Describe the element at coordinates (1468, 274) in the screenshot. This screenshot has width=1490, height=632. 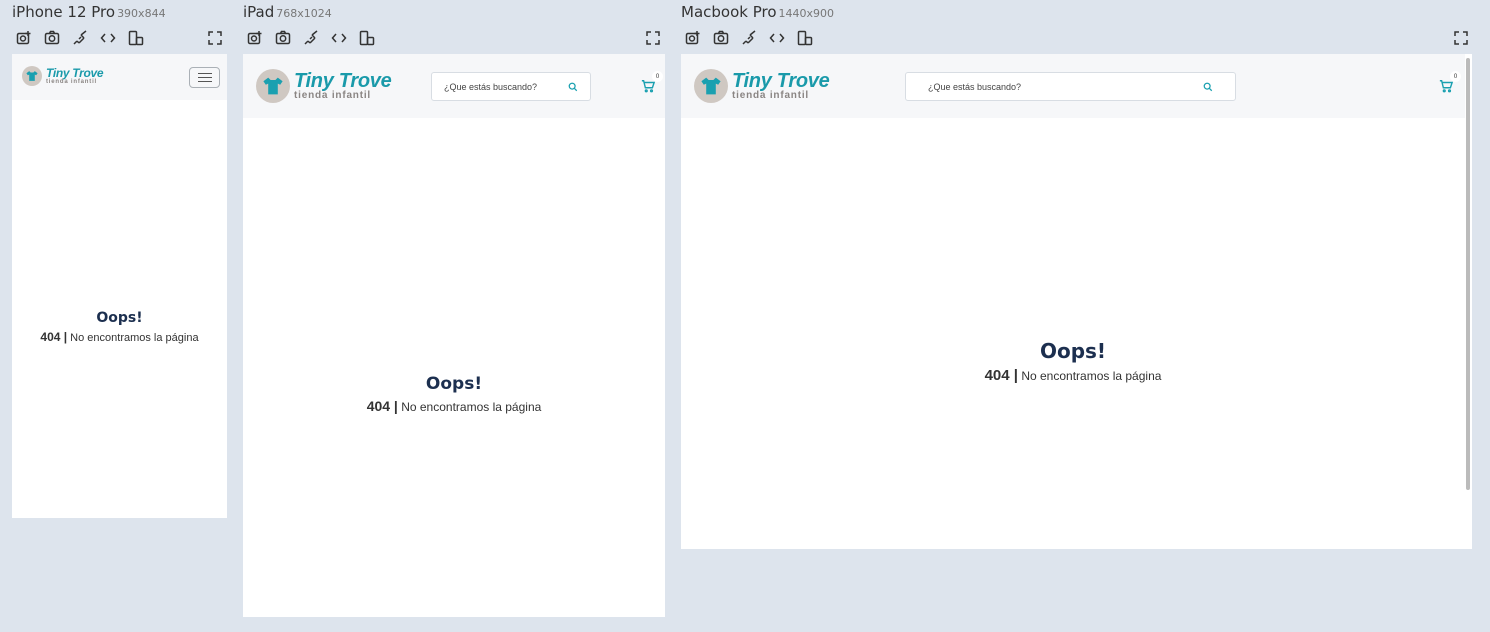
I see `vertical-scrollbar` at that location.